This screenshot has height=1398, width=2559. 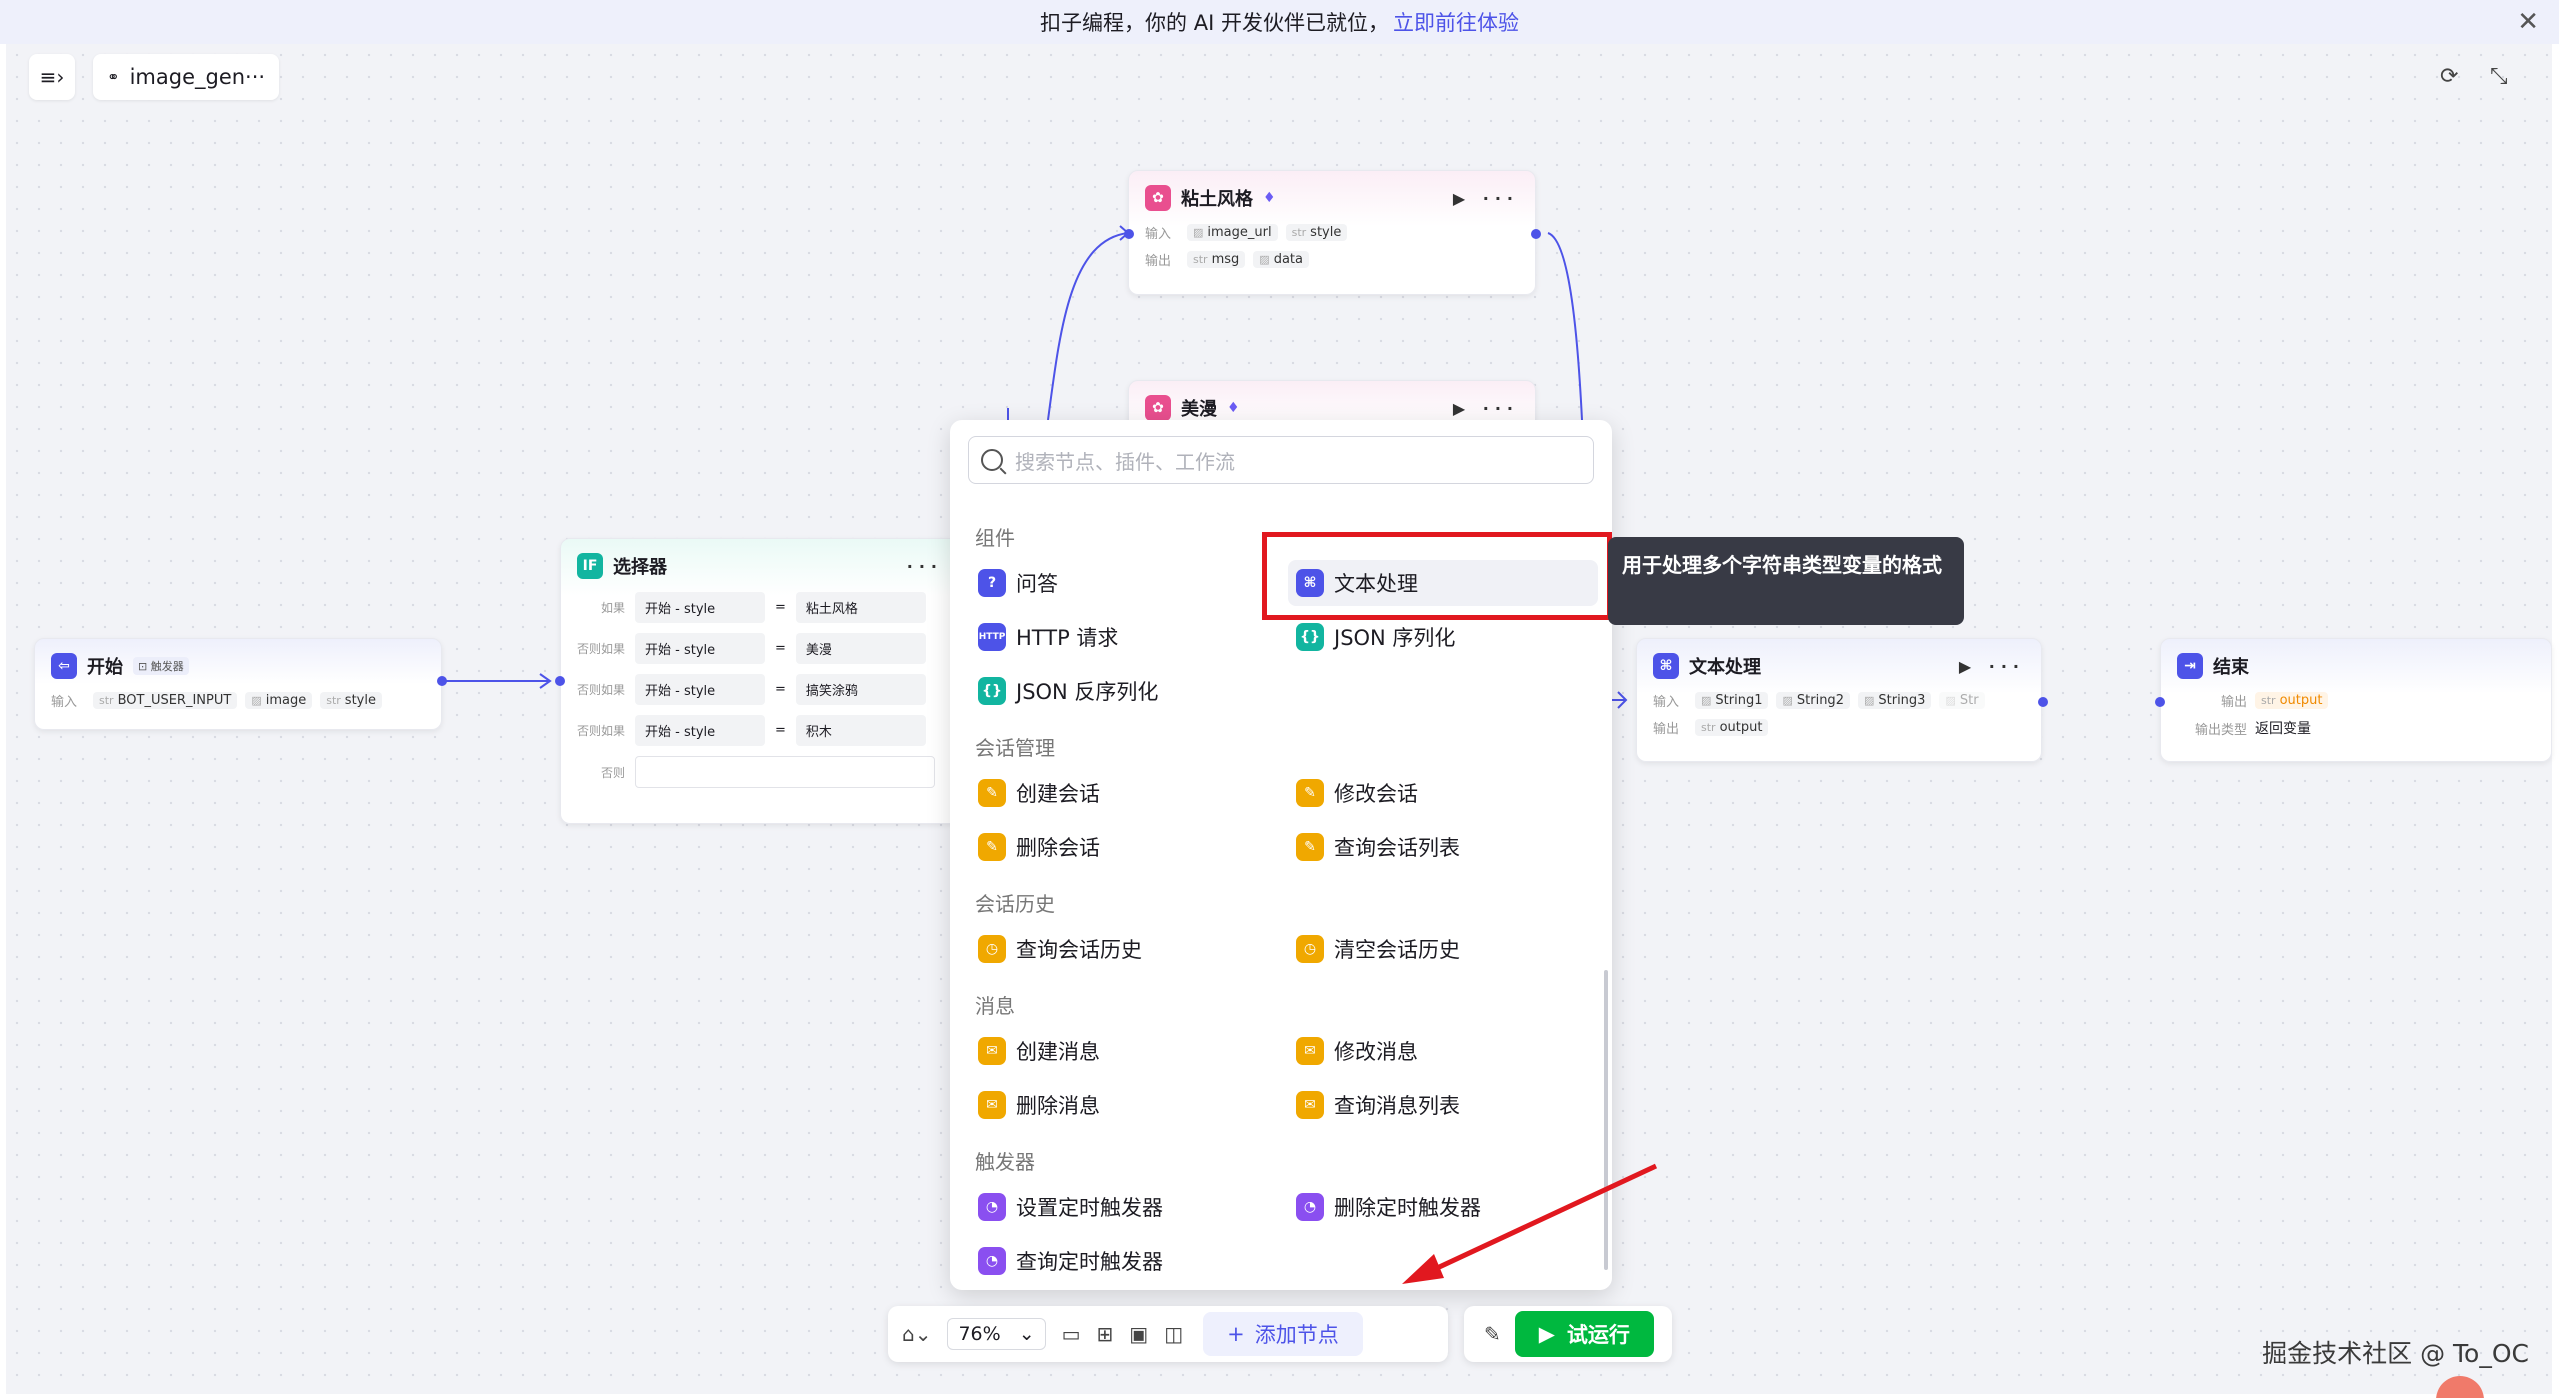 I want to click on start-icon: ⇦, so click(x=64, y=666).